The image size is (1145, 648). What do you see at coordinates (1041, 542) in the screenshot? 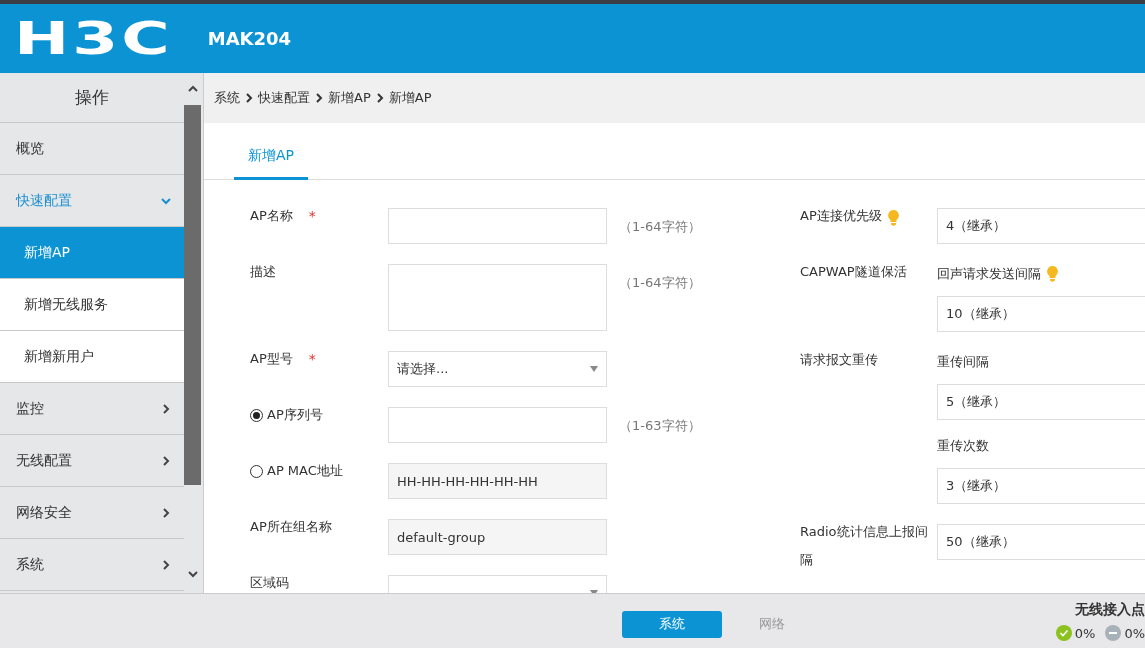
I see `input-field: 50（继承）` at bounding box center [1041, 542].